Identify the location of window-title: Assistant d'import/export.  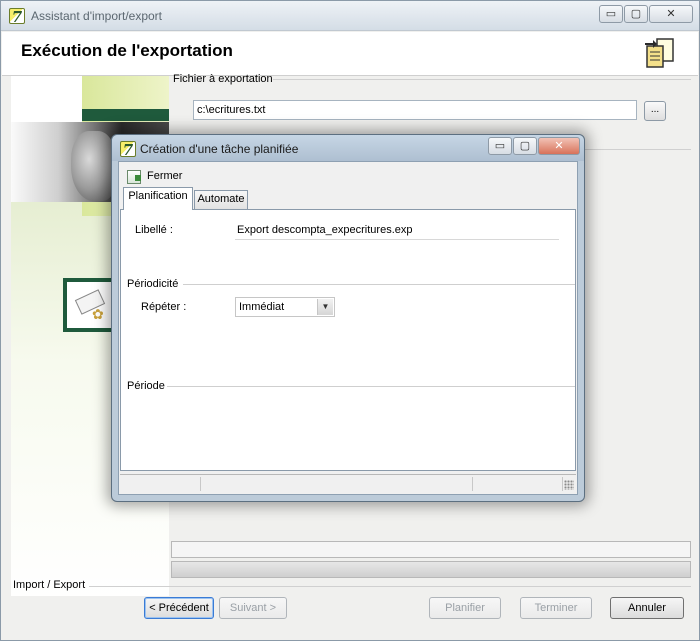
(97, 16).